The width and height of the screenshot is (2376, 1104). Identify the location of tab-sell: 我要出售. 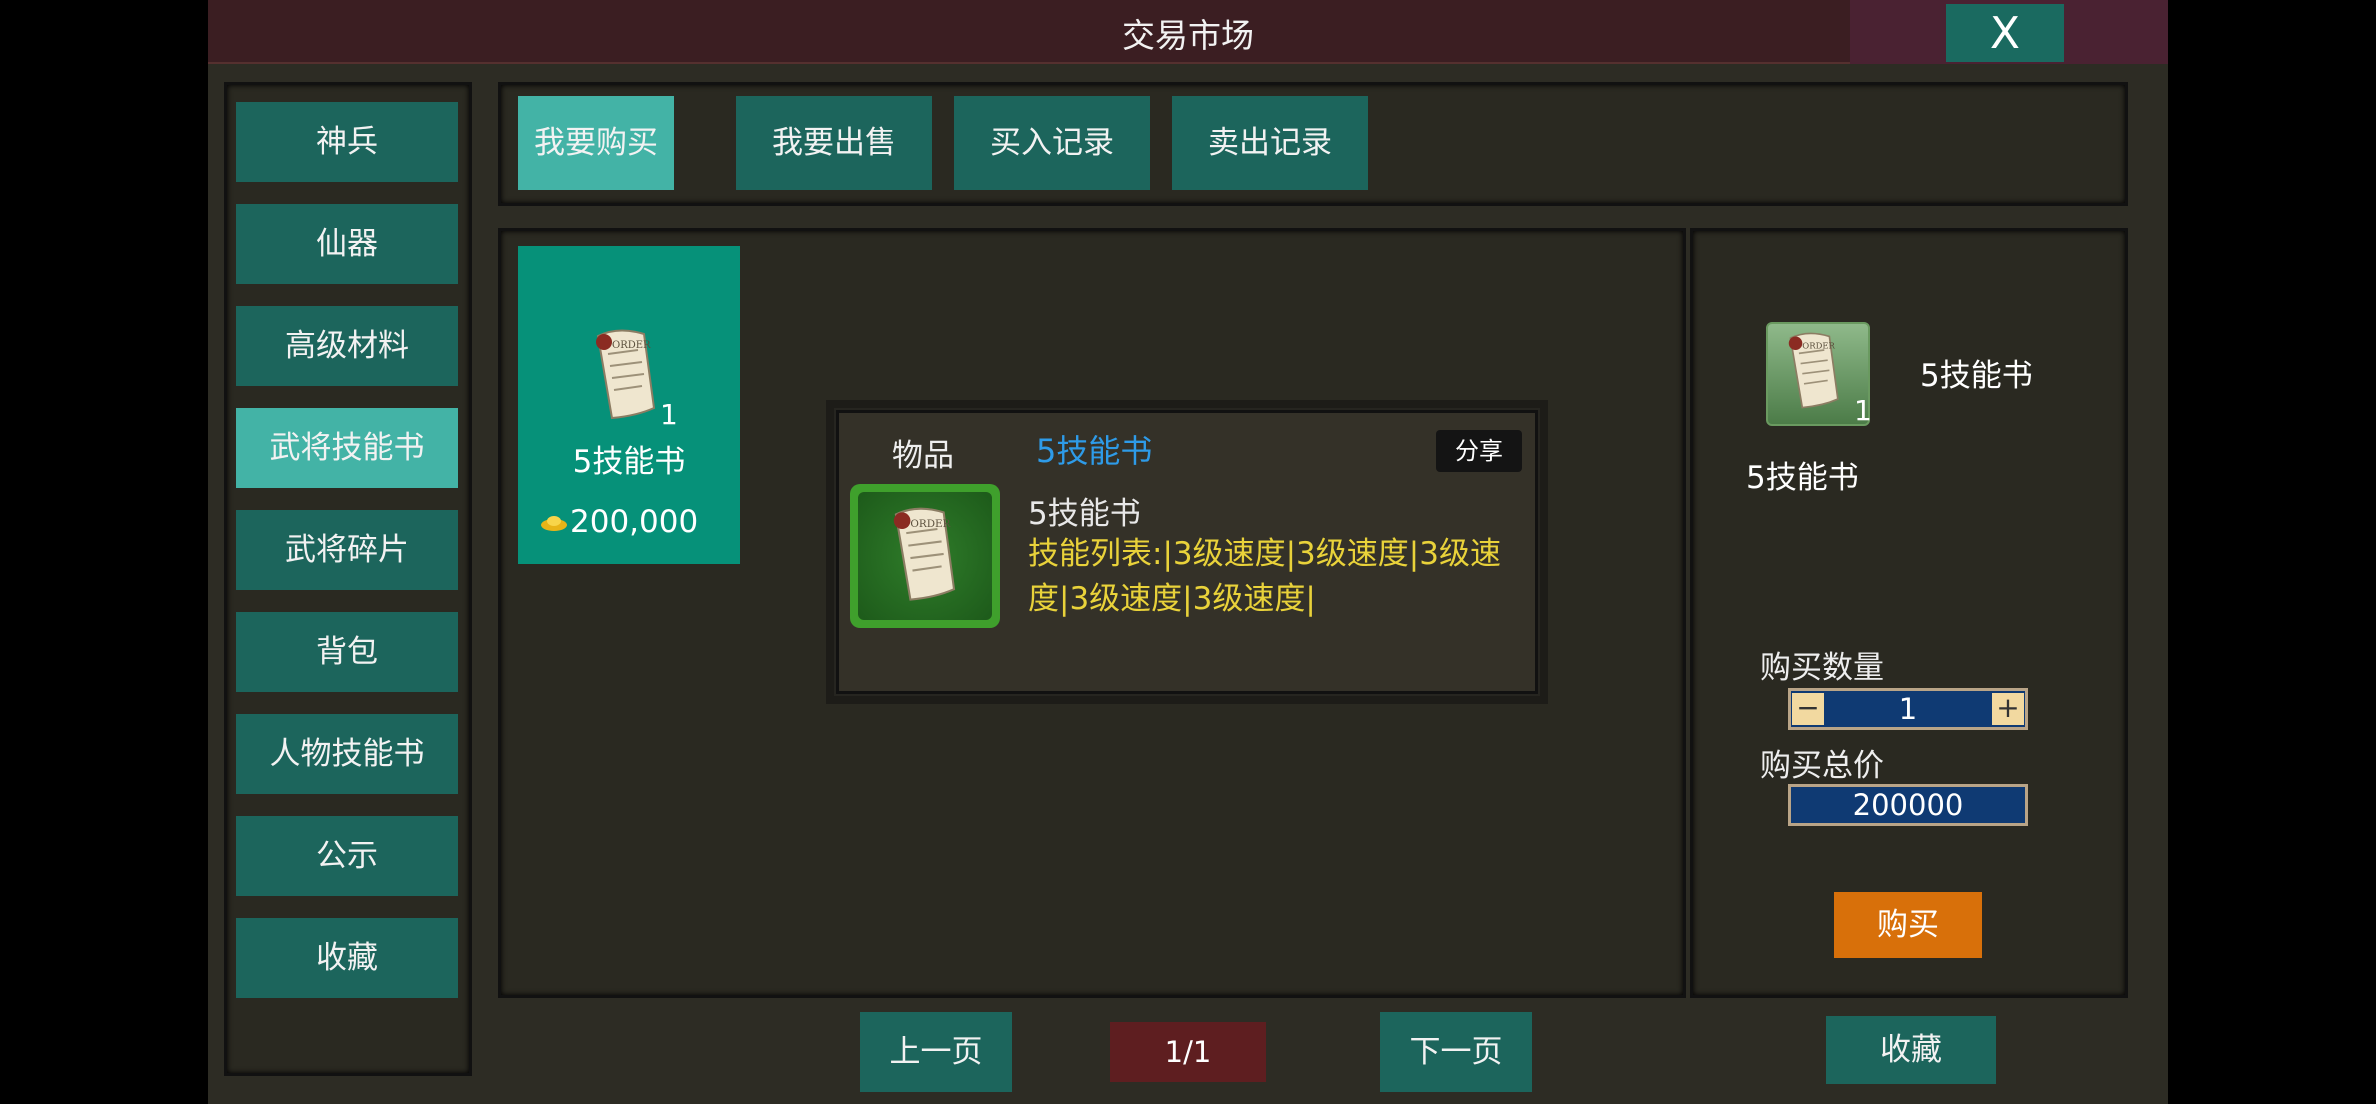
(834, 143).